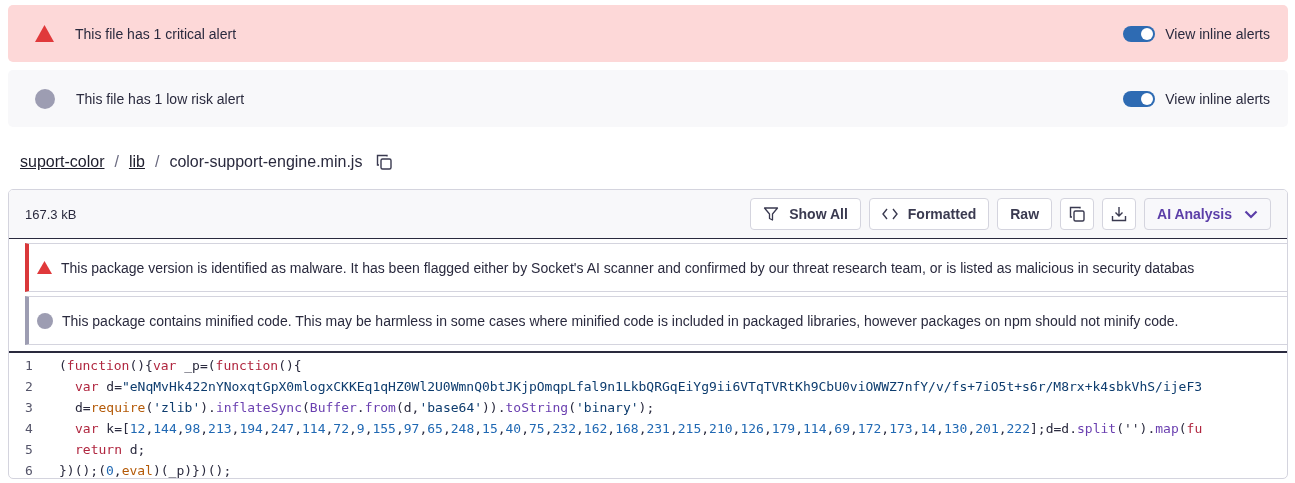 This screenshot has height=483, width=1295. I want to click on copy-button, so click(1077, 214).